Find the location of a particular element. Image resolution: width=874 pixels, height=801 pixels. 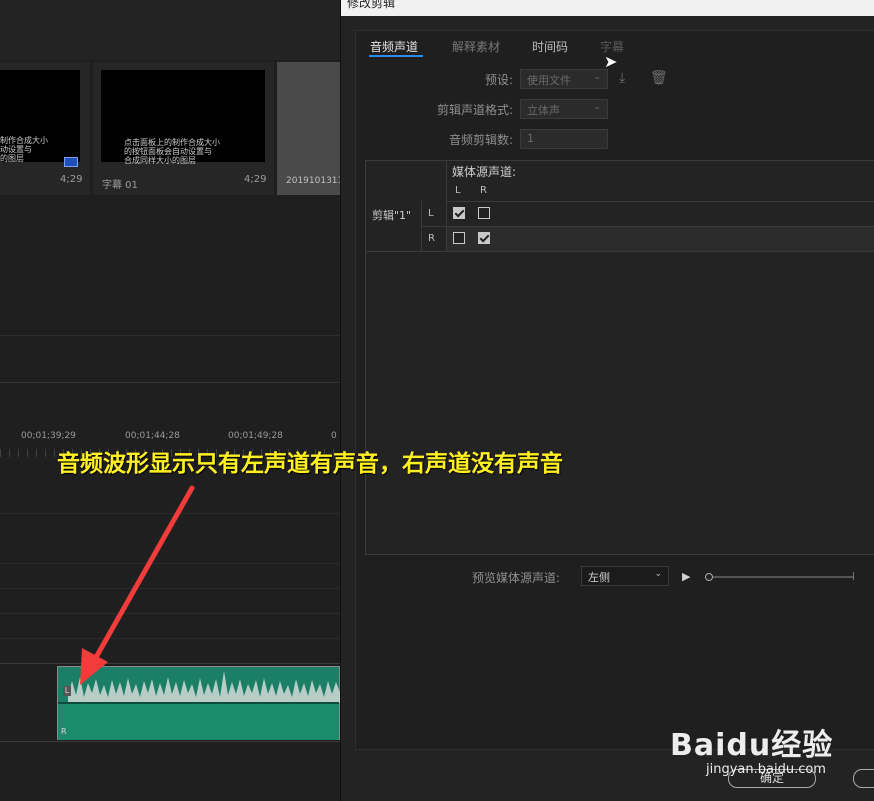

channel-label-r: R is located at coordinates (64, 731).